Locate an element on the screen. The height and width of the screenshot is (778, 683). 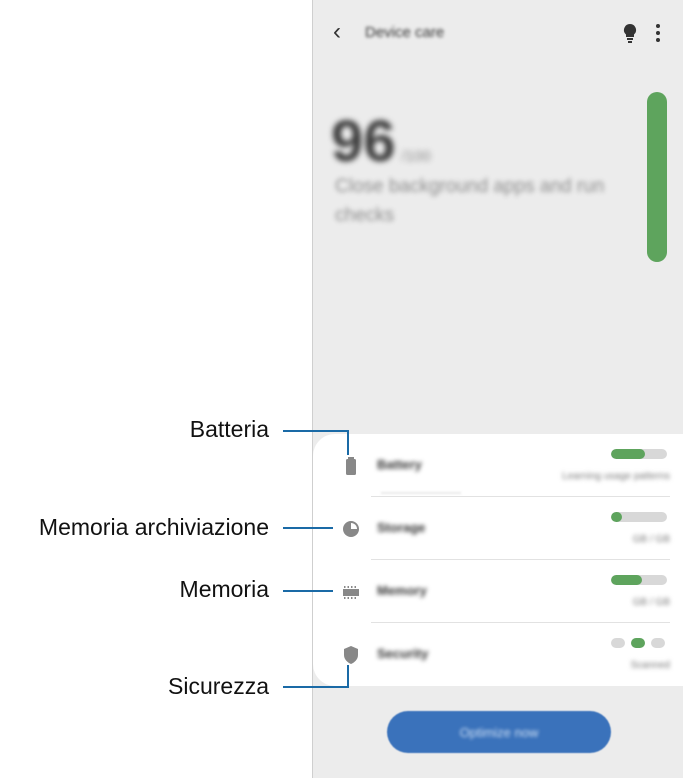
row-underline is located at coordinates (421, 493).